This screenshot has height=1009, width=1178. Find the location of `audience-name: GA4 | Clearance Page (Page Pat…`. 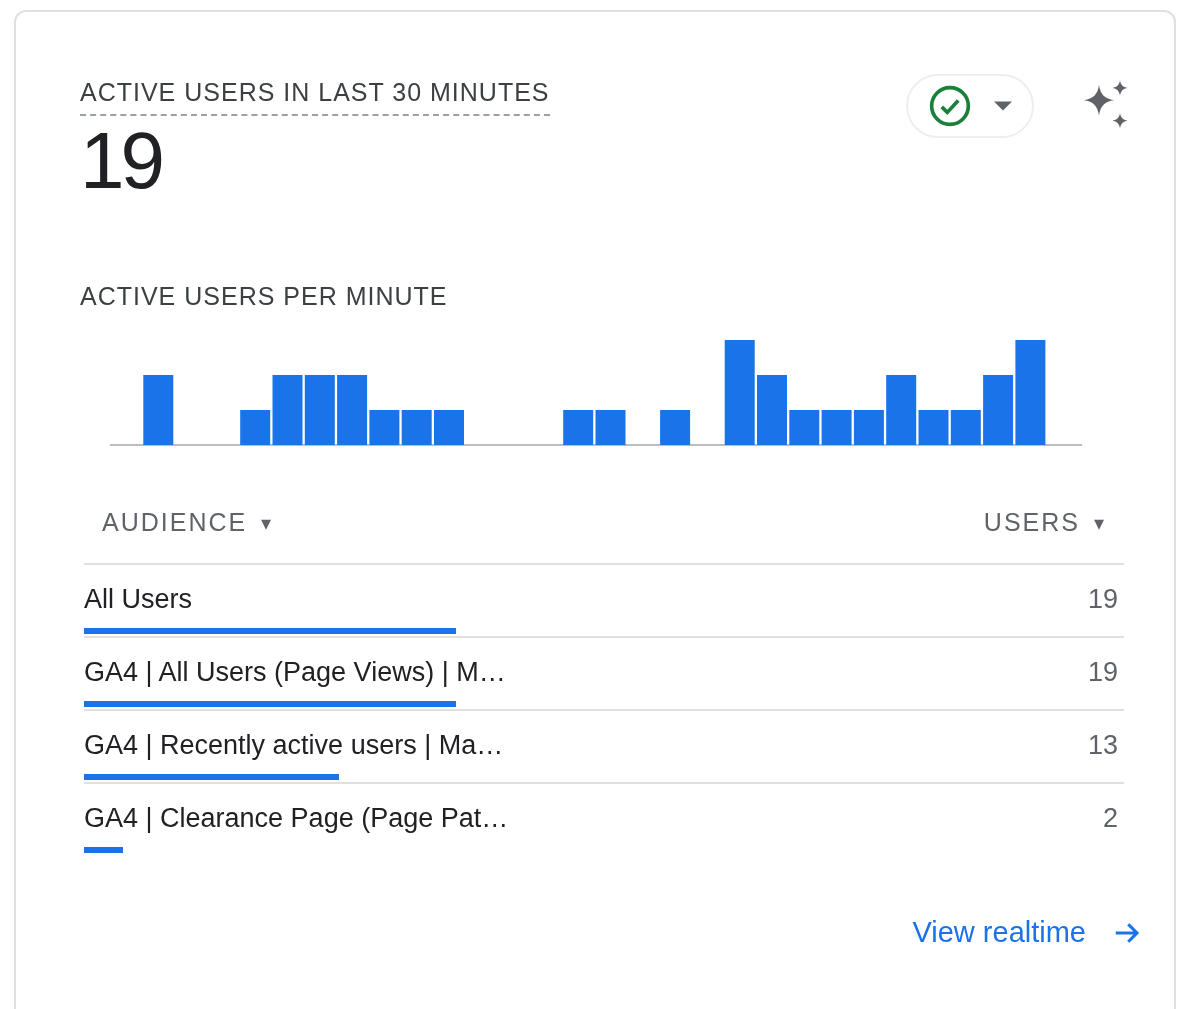

audience-name: GA4 | Clearance Page (Page Pat… is located at coordinates (296, 818).